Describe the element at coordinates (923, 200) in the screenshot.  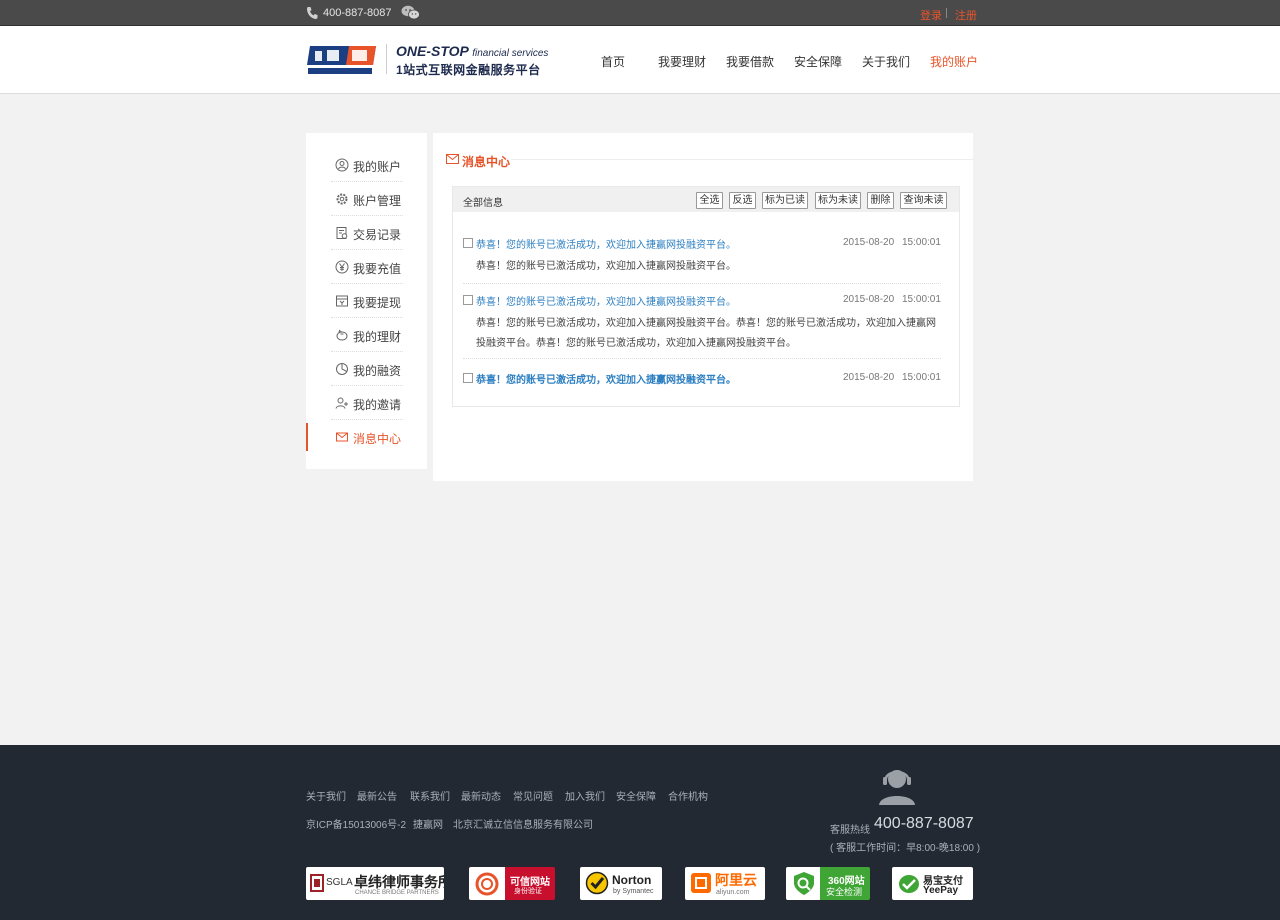
I see `query-unread-button: 查询未读` at that location.